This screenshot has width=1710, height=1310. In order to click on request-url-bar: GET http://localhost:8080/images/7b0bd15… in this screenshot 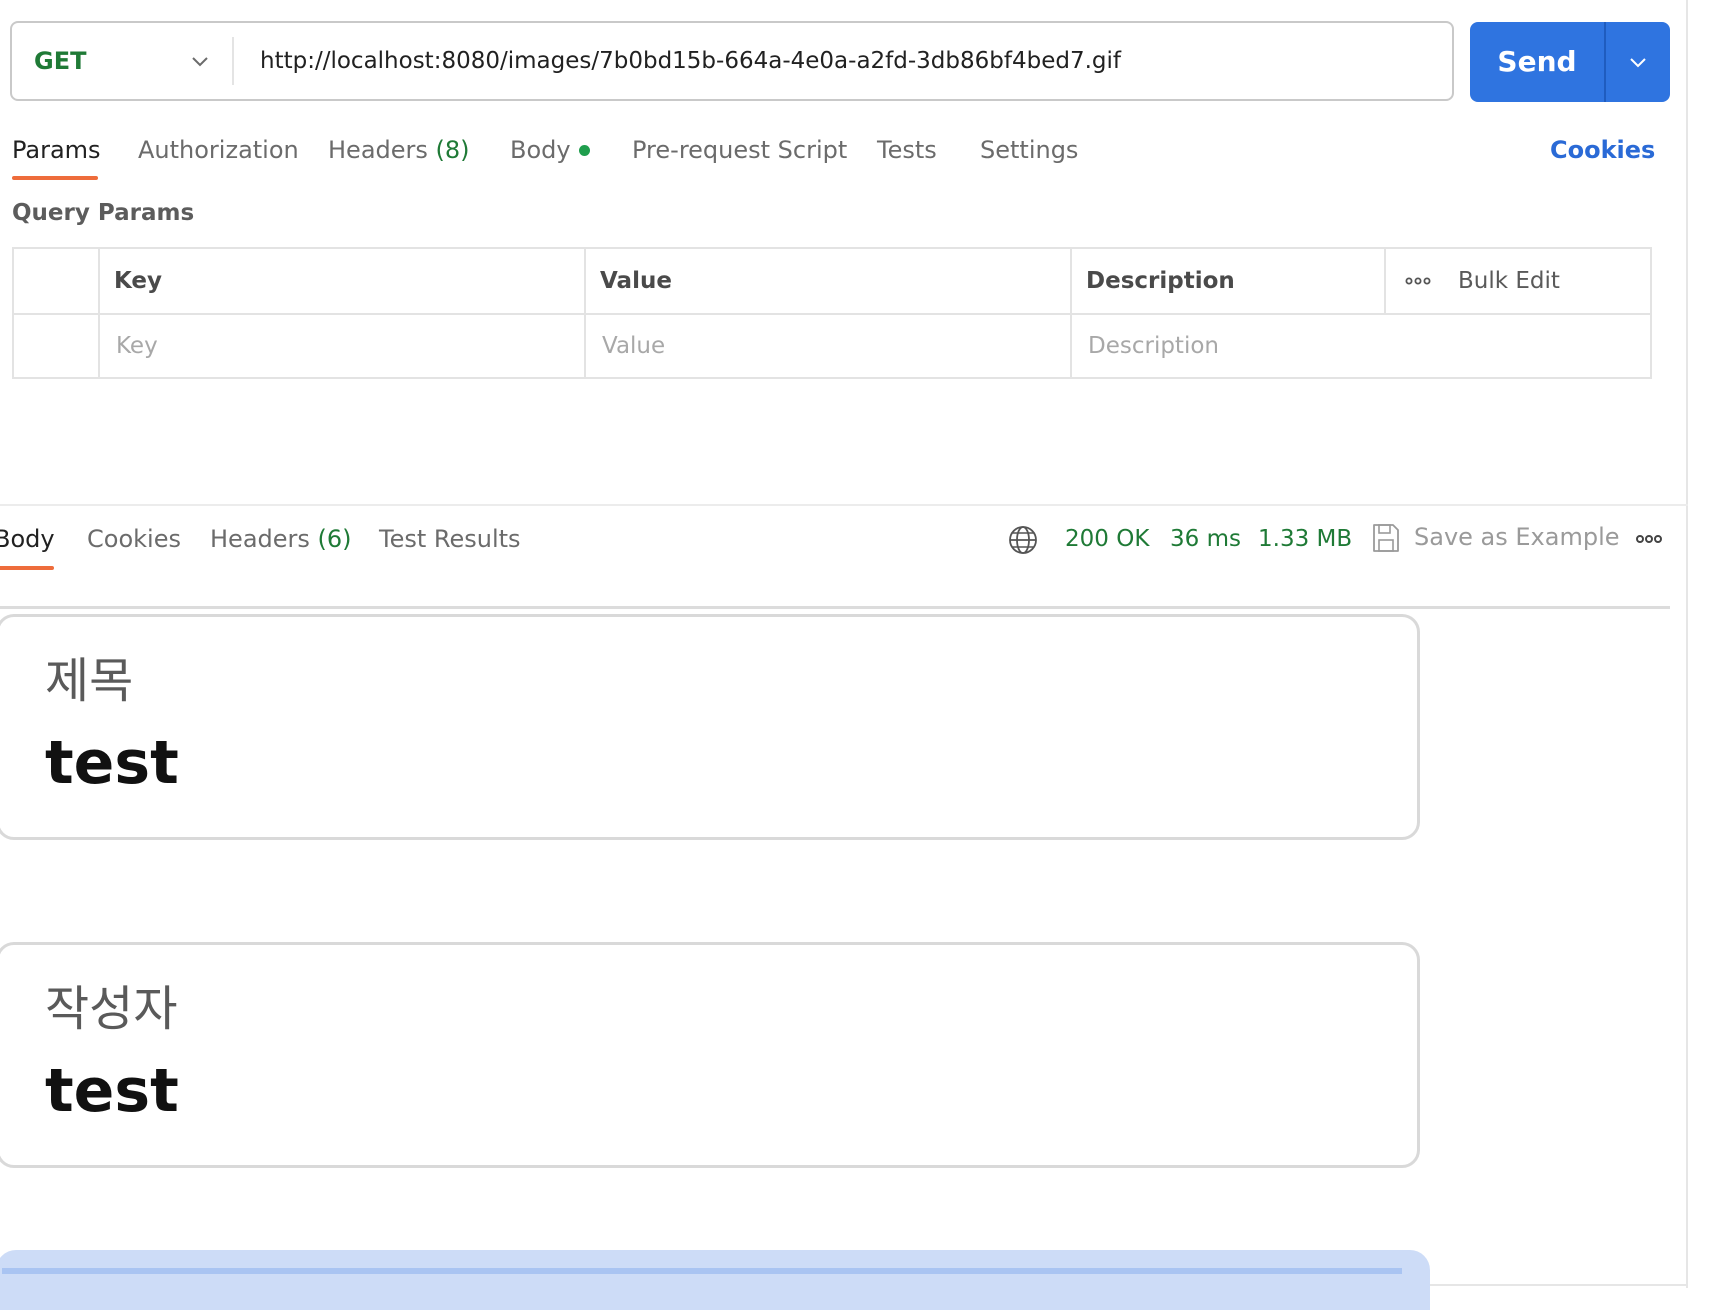, I will do `click(732, 61)`.